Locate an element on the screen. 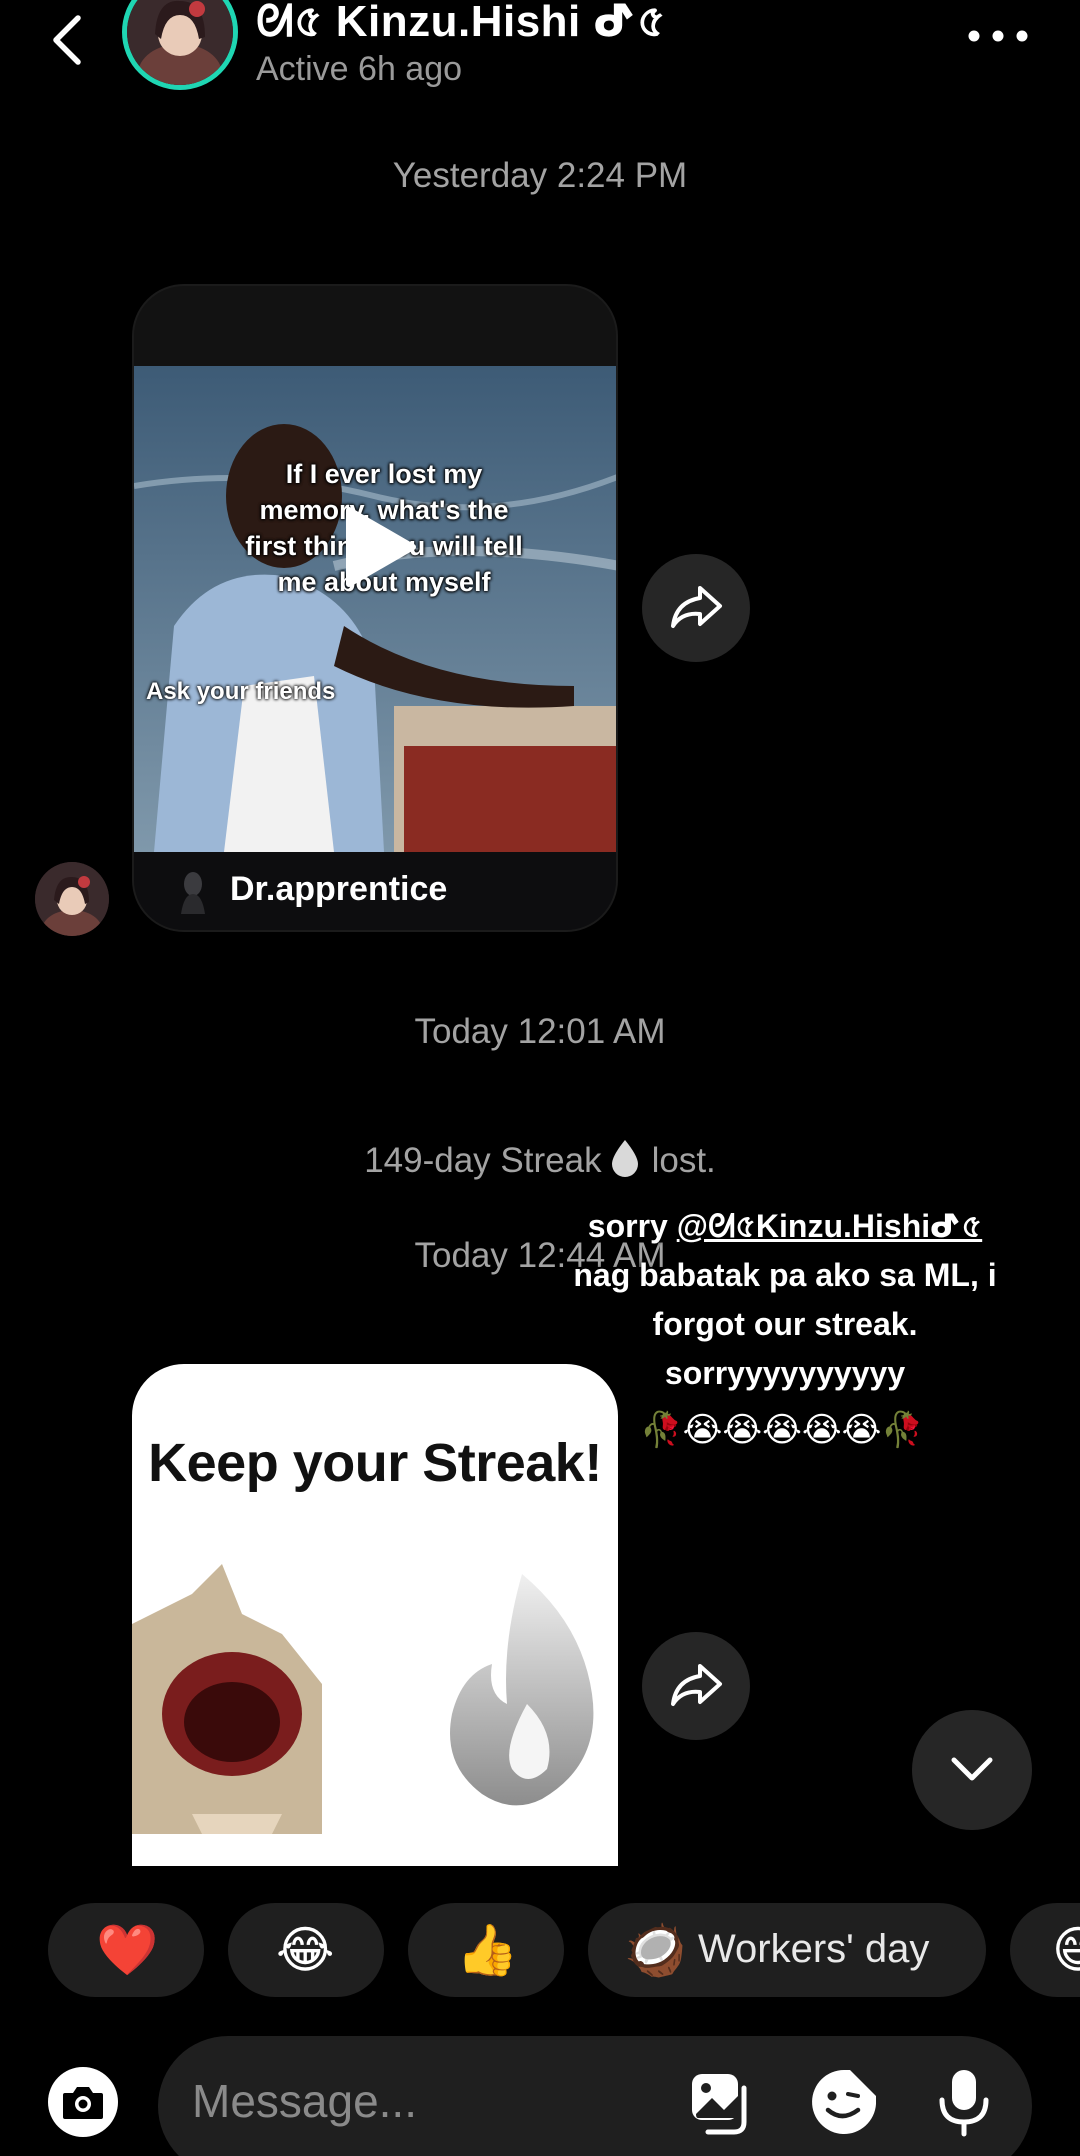 The width and height of the screenshot is (1080, 2156). quick-reaction-laugh: 😂 is located at coordinates (306, 1950).